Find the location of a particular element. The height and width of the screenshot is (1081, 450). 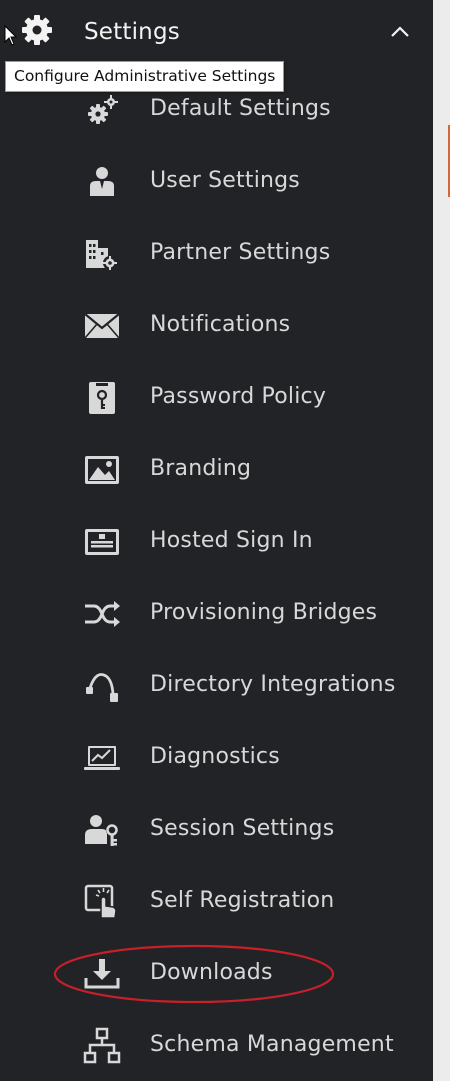

menu-item-partner-settings: Partner Settings is located at coordinates (216, 256).